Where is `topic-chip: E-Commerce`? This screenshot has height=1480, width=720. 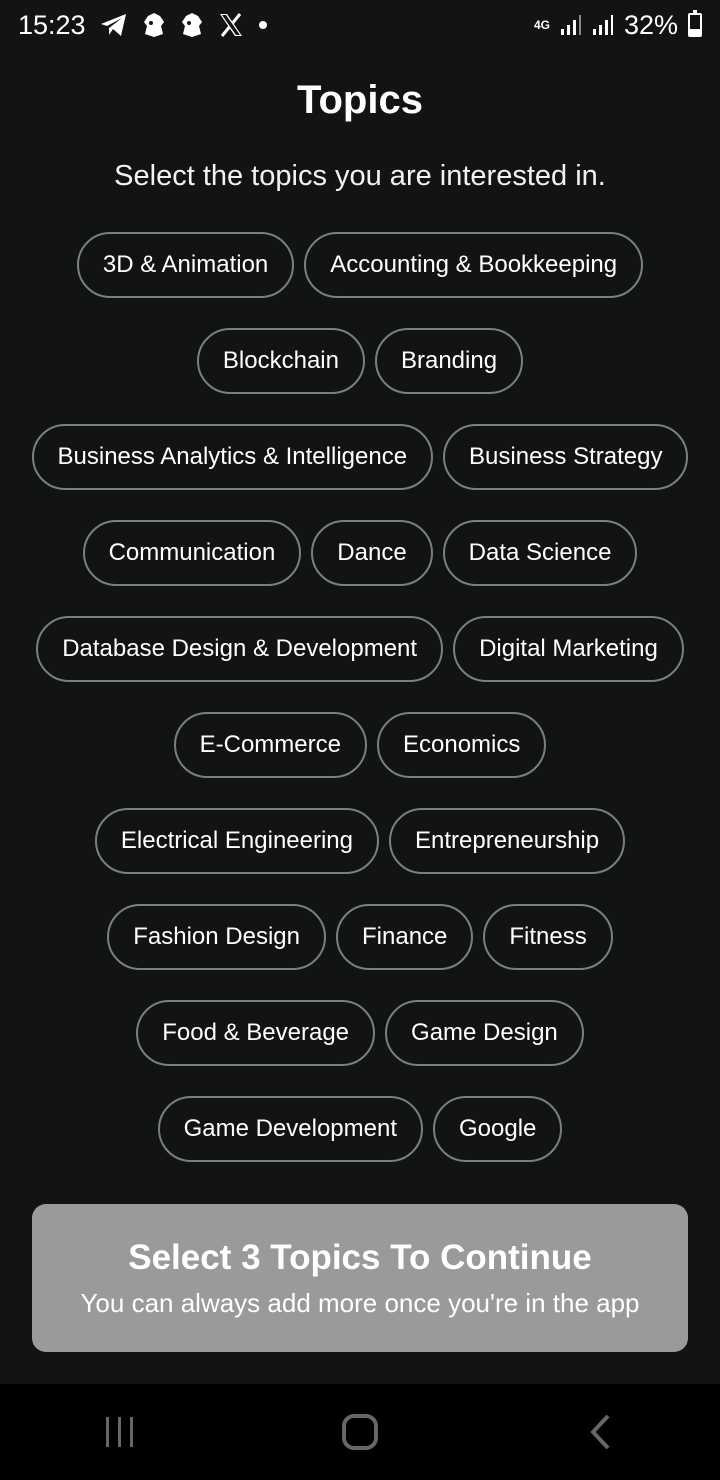
topic-chip: E-Commerce is located at coordinates (270, 745).